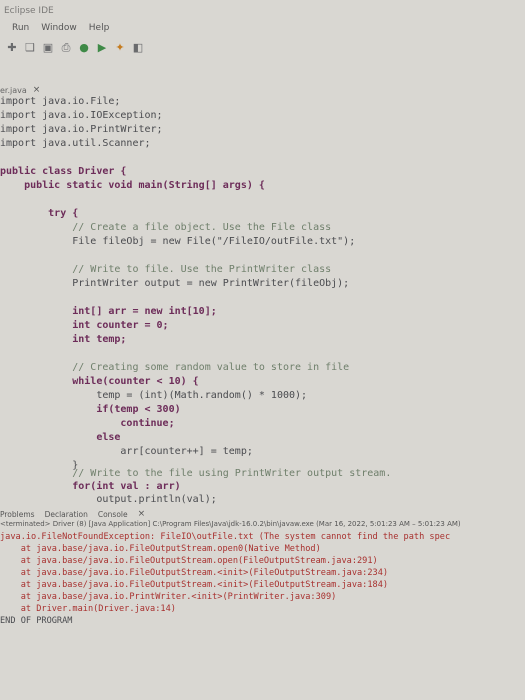 The width and height of the screenshot is (525, 700). What do you see at coordinates (81, 115) in the screenshot?
I see `code-line: import java.io.IOException;` at bounding box center [81, 115].